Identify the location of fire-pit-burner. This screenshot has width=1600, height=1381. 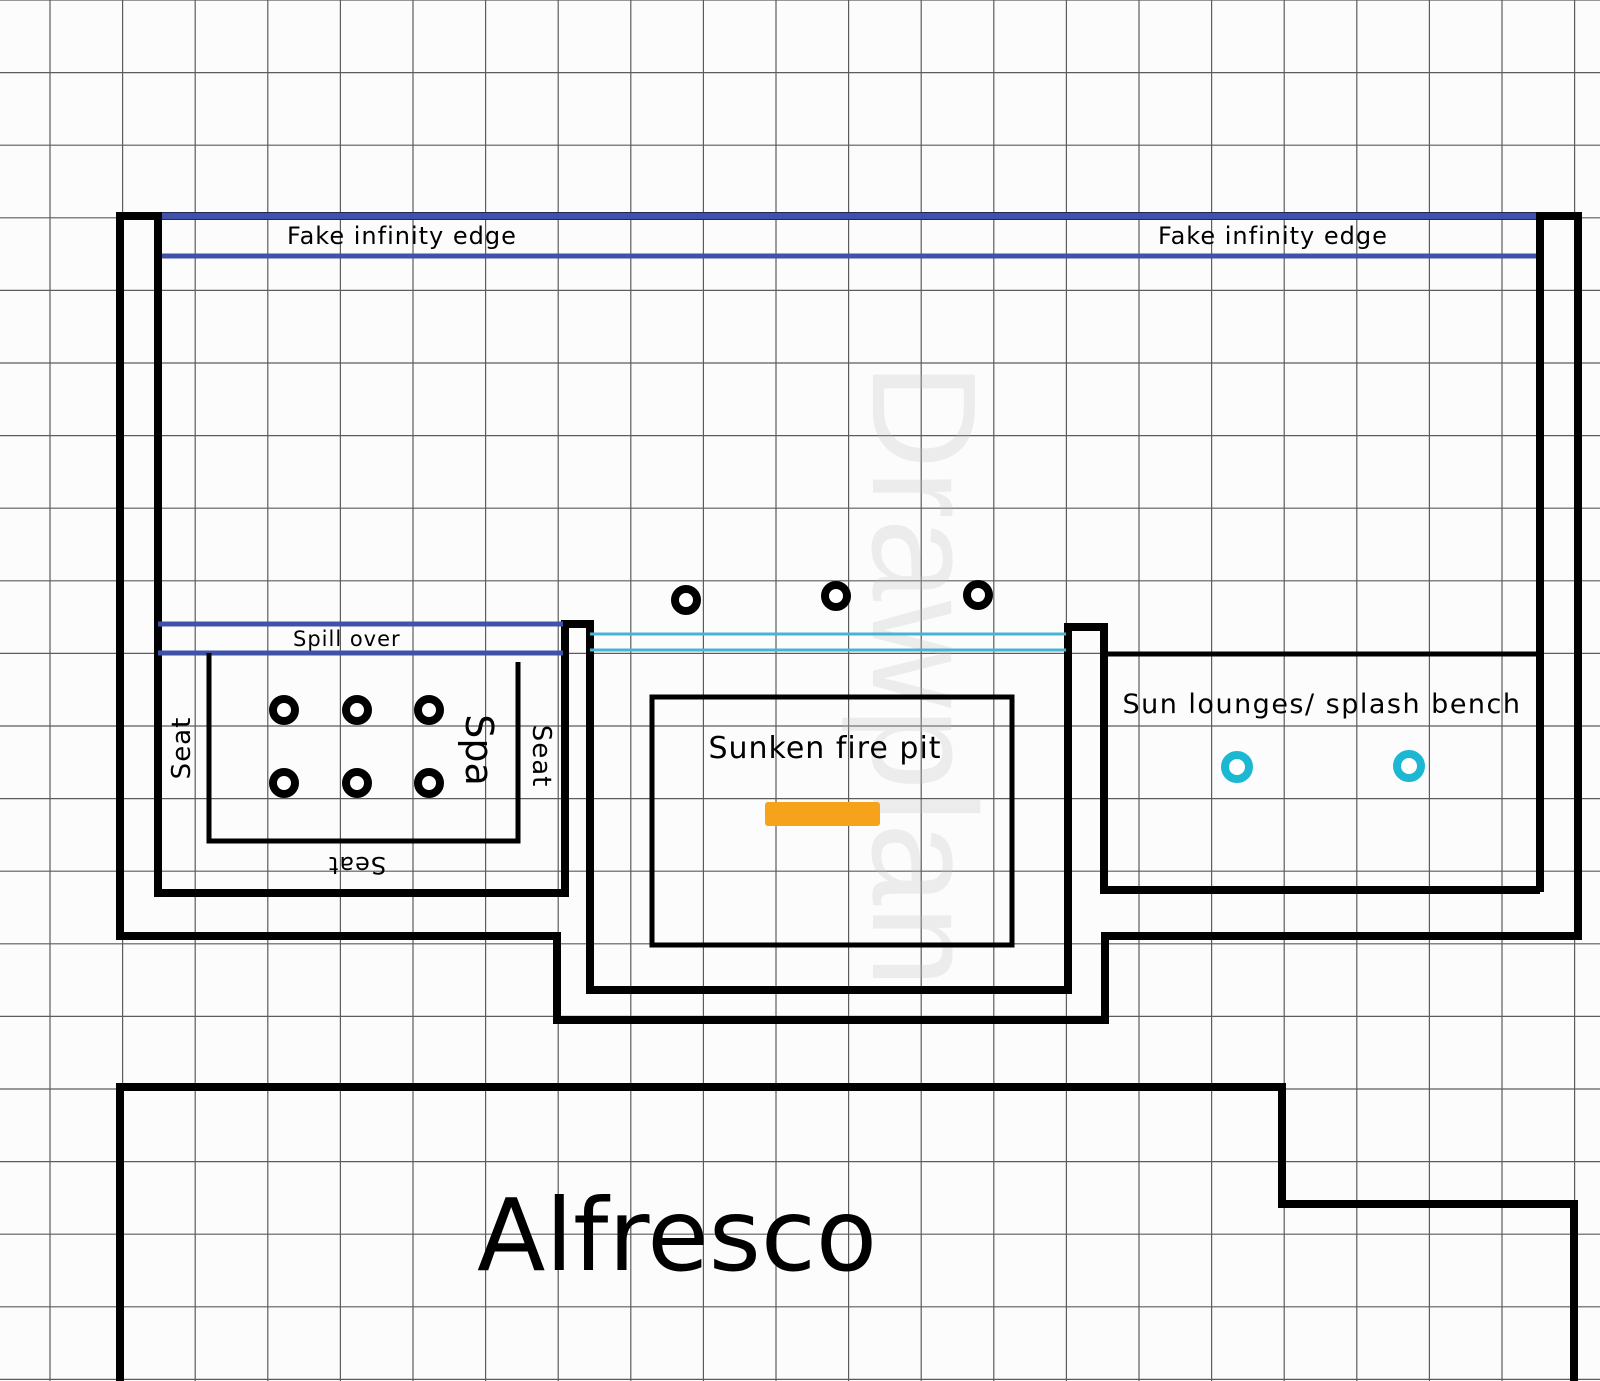
(822, 814).